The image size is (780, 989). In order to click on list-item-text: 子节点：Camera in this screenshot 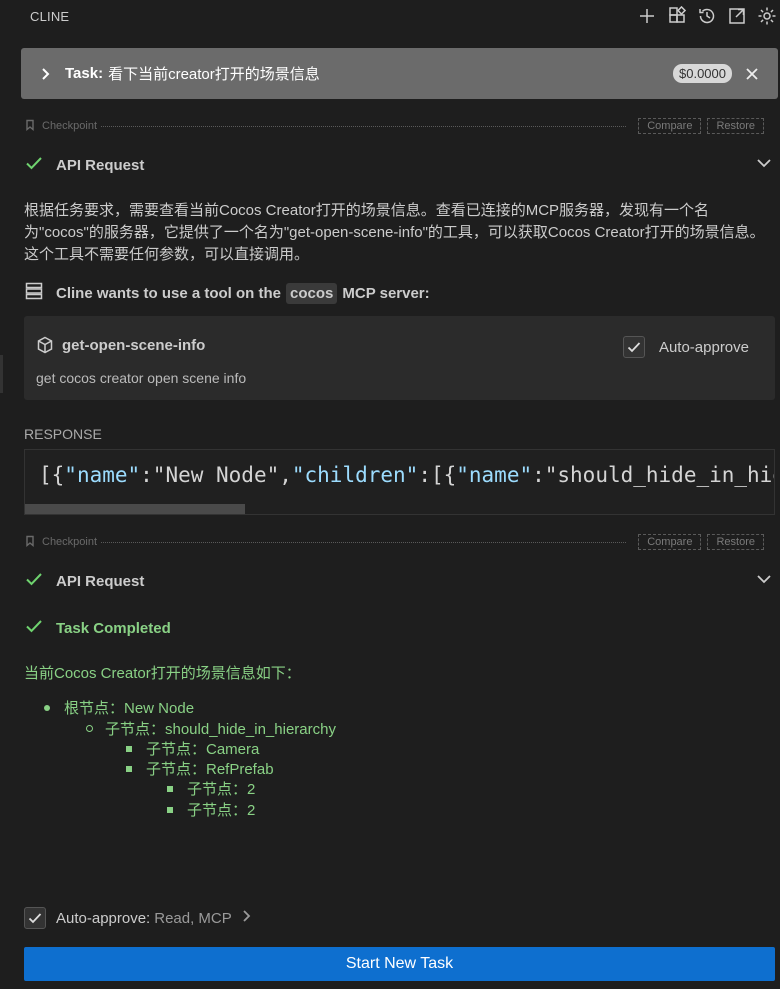, I will do `click(203, 749)`.